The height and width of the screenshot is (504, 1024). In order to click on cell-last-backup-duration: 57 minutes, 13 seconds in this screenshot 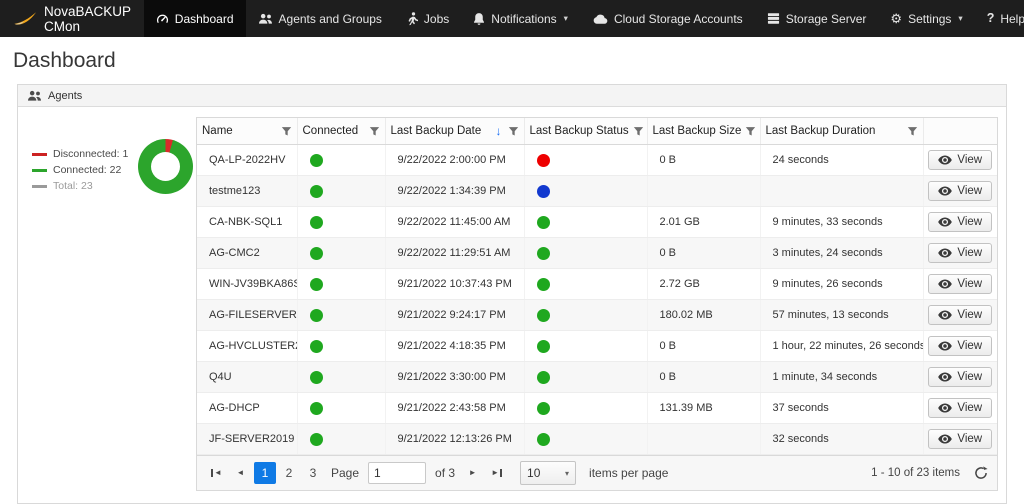, I will do `click(841, 315)`.